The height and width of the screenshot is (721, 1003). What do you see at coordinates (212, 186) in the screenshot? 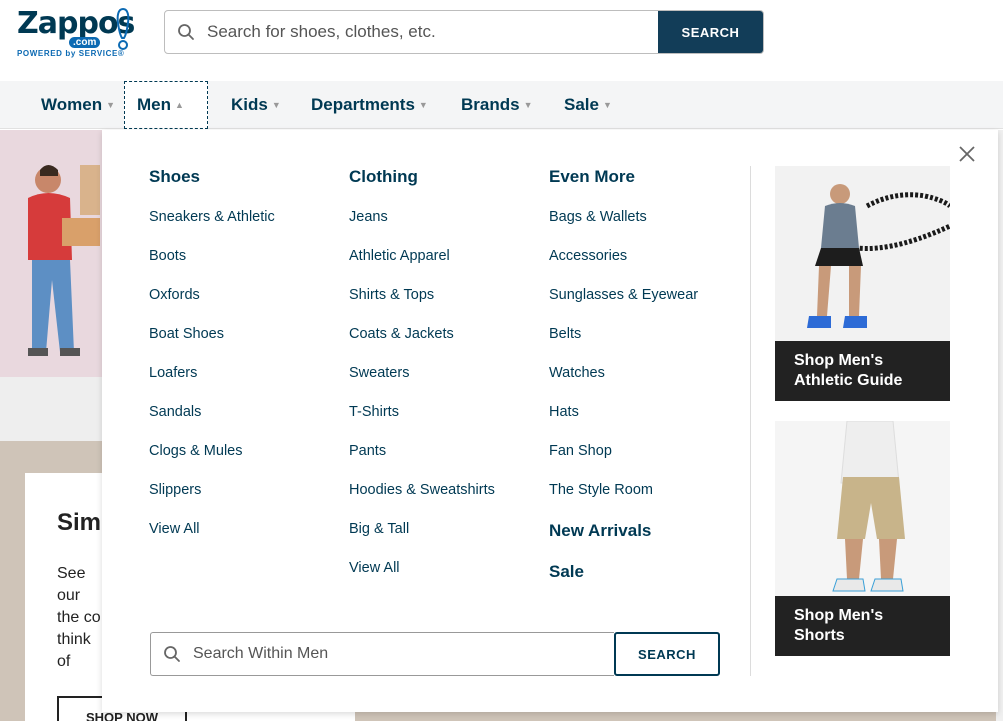
I see `column-heading: Shoes` at bounding box center [212, 186].